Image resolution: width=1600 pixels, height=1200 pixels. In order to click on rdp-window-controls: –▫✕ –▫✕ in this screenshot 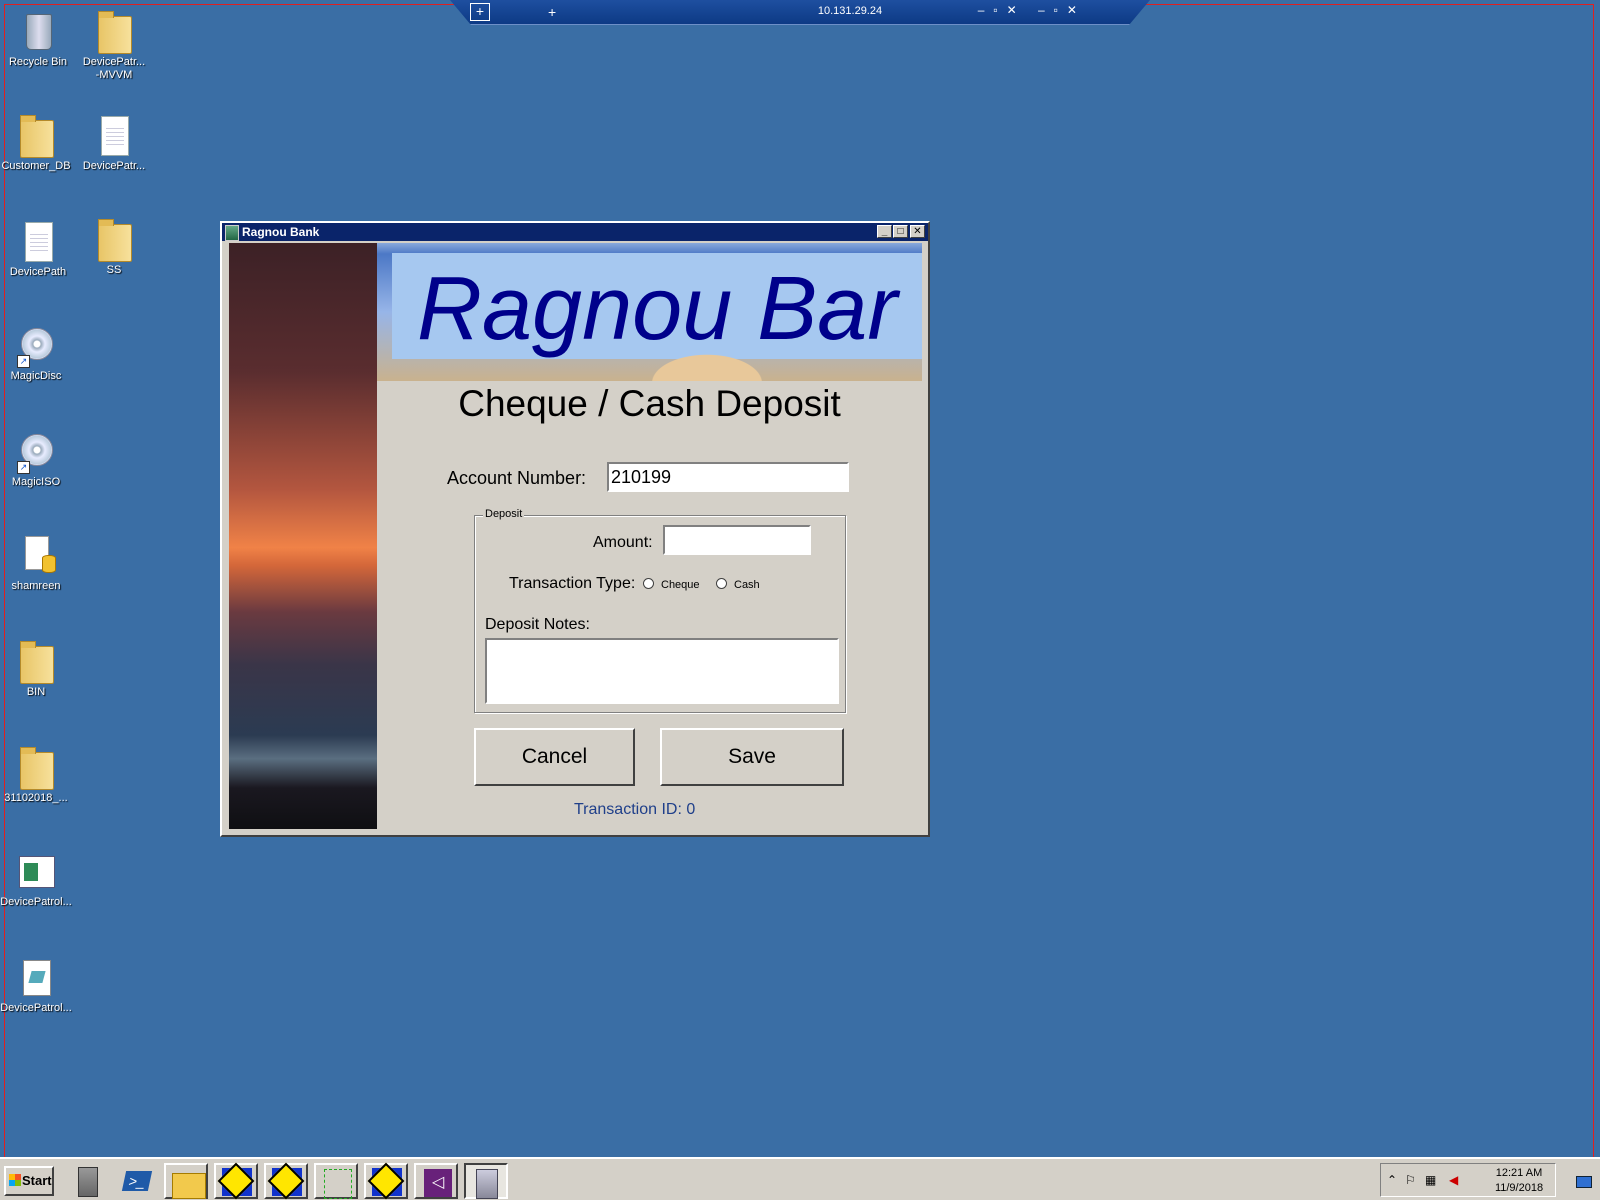, I will do `click(1032, 10)`.